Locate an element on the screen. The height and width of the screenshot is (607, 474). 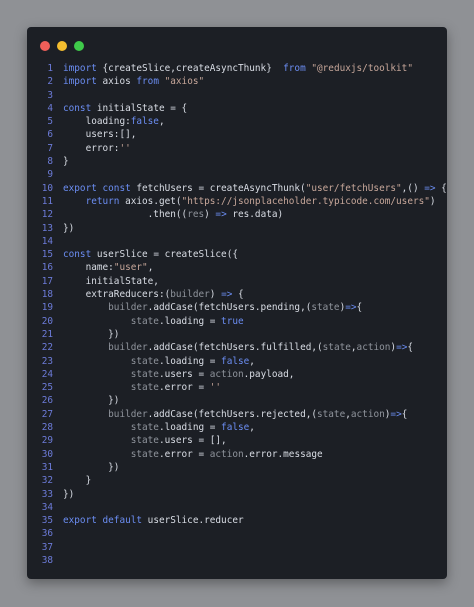
code-line-content: .then((res) => res.data) is located at coordinates (255, 214).